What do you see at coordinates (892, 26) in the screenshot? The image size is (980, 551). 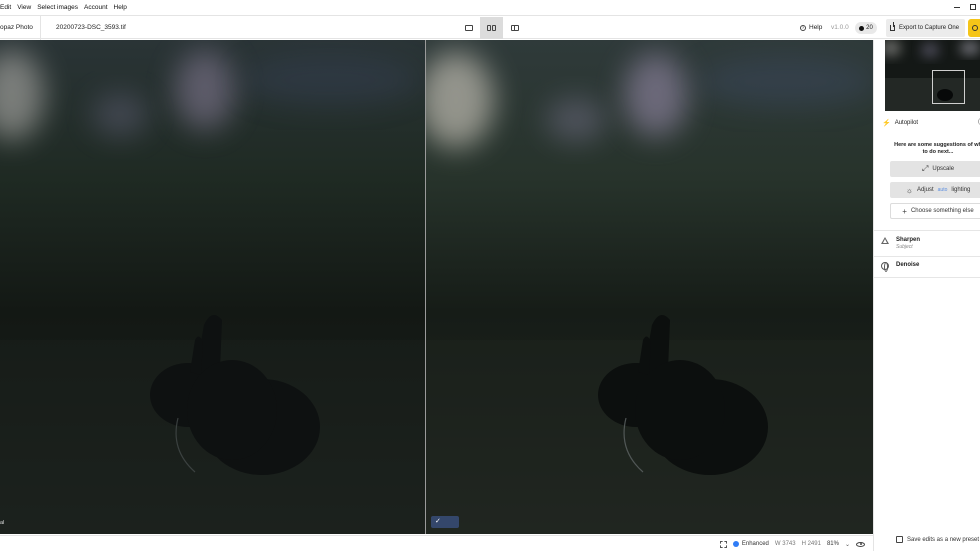 I see `export-icon` at bounding box center [892, 26].